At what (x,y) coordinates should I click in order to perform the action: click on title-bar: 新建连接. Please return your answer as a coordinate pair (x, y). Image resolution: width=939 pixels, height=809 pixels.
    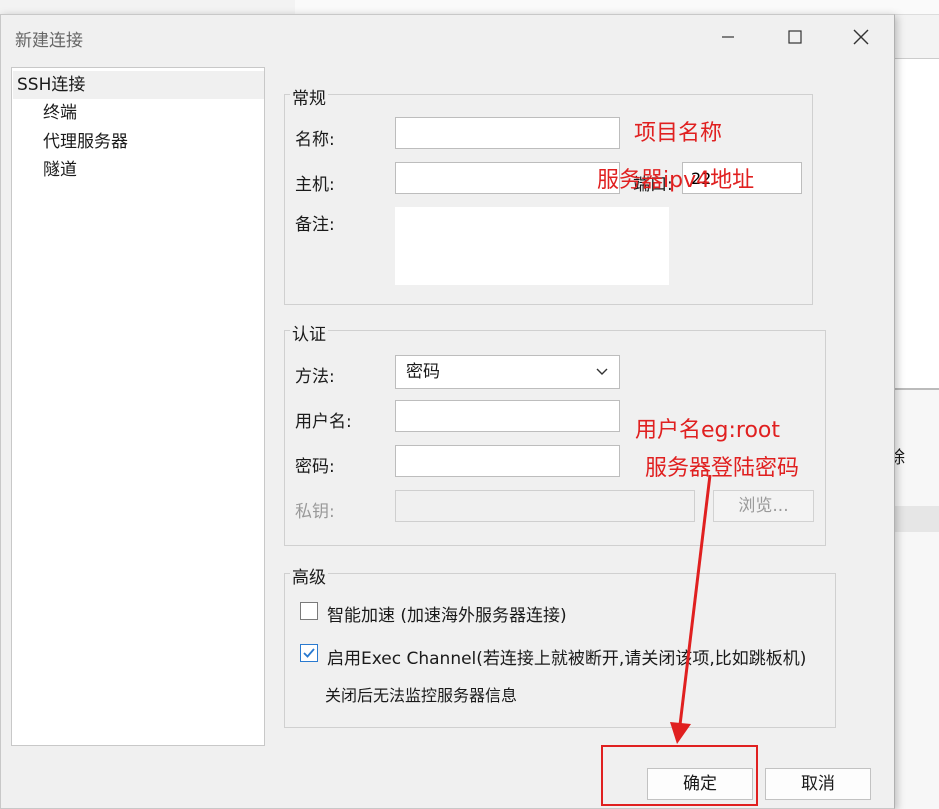
    Looking at the image, I should click on (447, 37).